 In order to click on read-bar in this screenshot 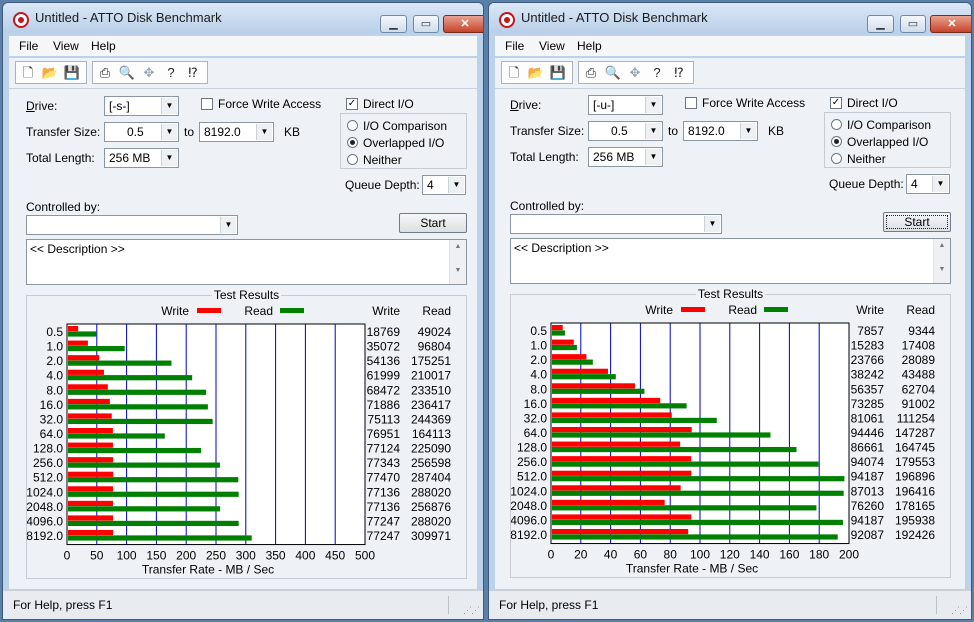, I will do `click(138, 407)`.